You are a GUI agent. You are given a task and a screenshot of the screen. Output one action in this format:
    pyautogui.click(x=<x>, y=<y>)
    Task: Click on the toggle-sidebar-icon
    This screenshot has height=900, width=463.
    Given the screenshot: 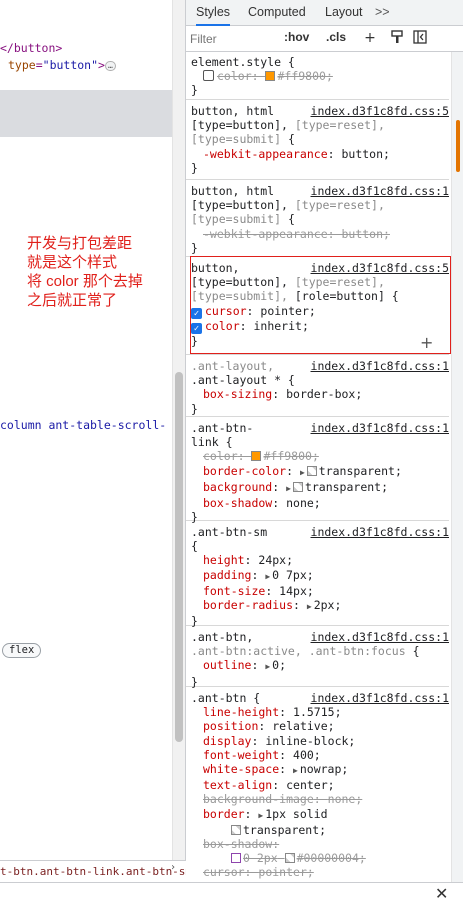 What is the action you would take?
    pyautogui.click(x=420, y=38)
    